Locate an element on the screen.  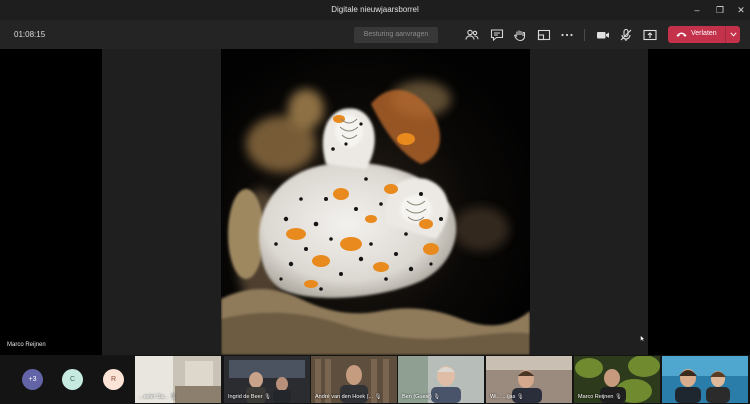
maximize-button: ❐ is located at coordinates (720, 10).